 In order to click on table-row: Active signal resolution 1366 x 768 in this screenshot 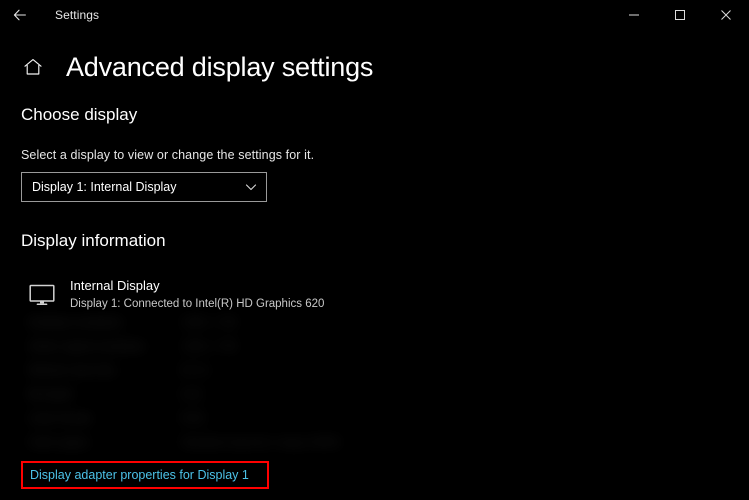, I will do `click(208, 347)`.